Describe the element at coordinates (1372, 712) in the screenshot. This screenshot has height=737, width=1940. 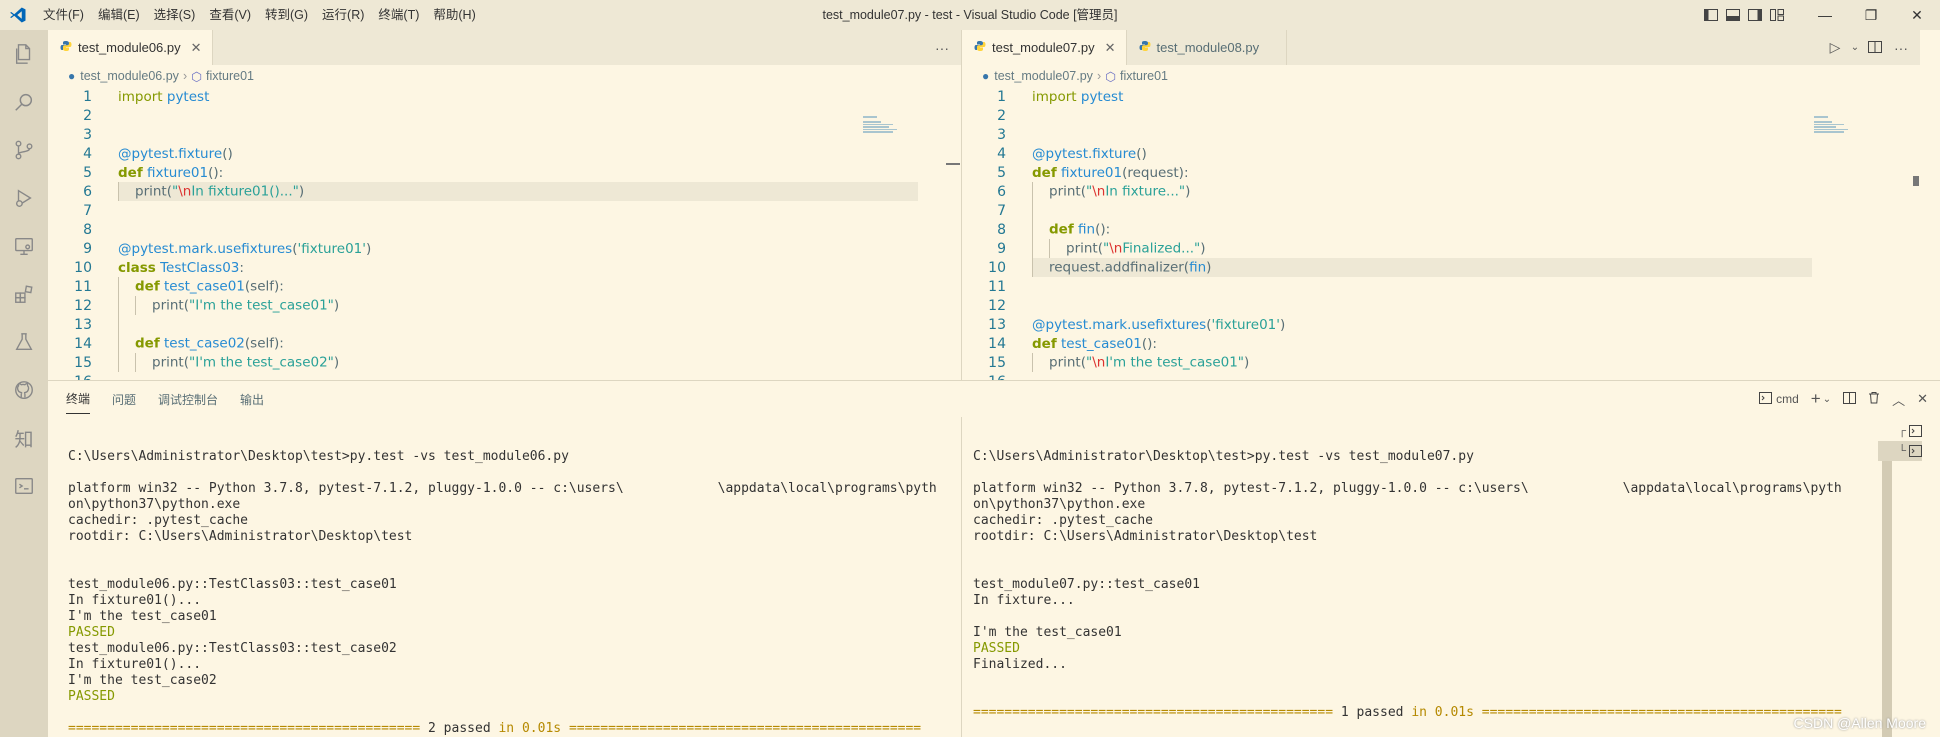
I see `terminal-summary-count: 1 passed` at that location.